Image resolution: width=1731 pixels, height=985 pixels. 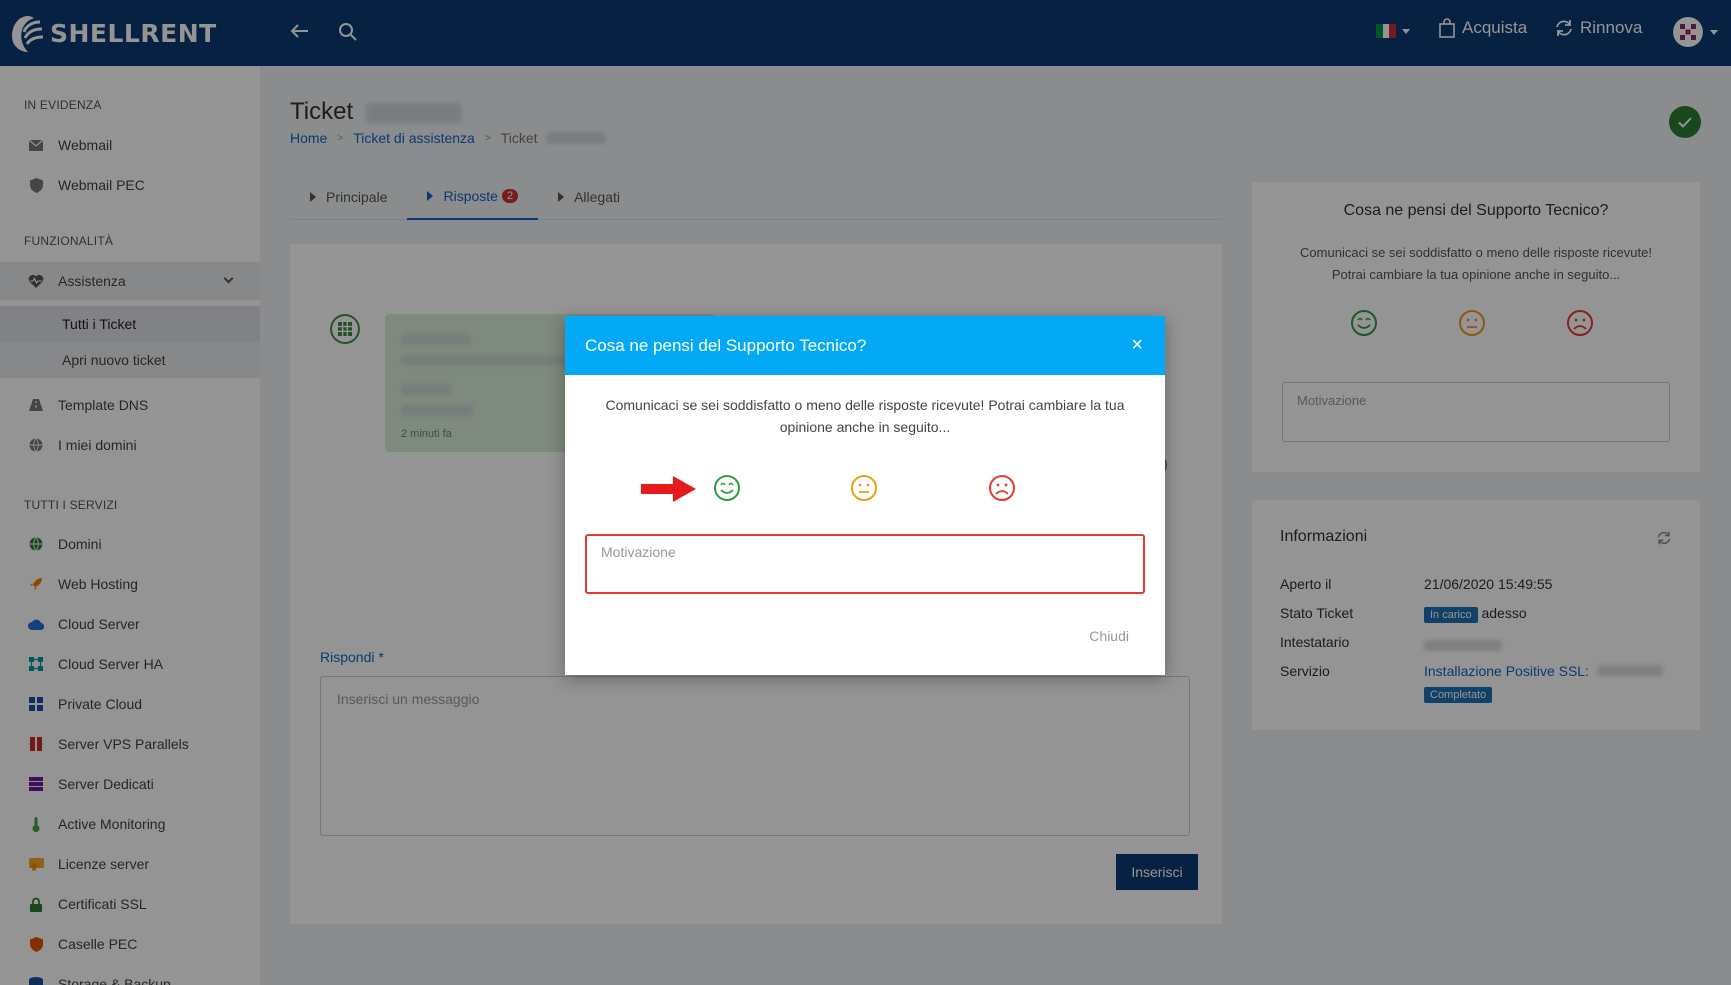 What do you see at coordinates (1137, 345) in the screenshot?
I see `close-icon: ×` at bounding box center [1137, 345].